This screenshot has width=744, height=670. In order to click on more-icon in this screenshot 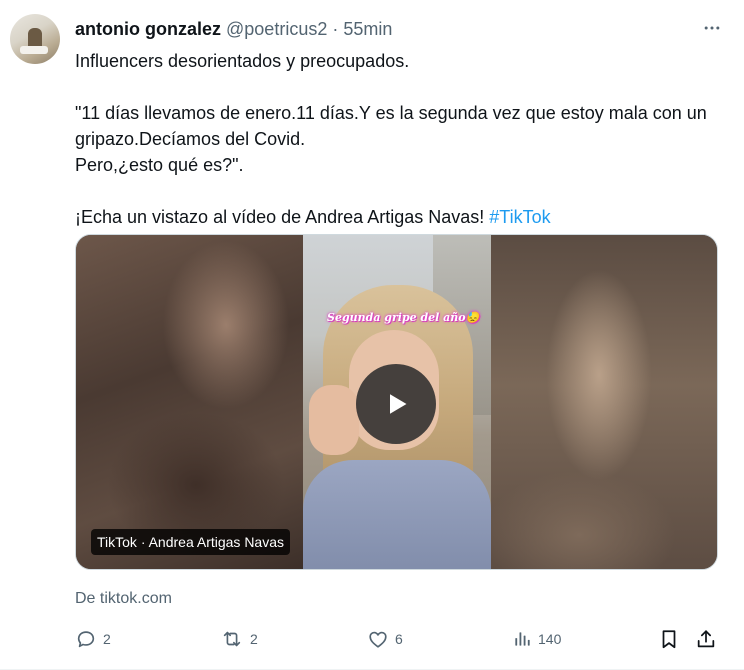, I will do `click(712, 28)`.